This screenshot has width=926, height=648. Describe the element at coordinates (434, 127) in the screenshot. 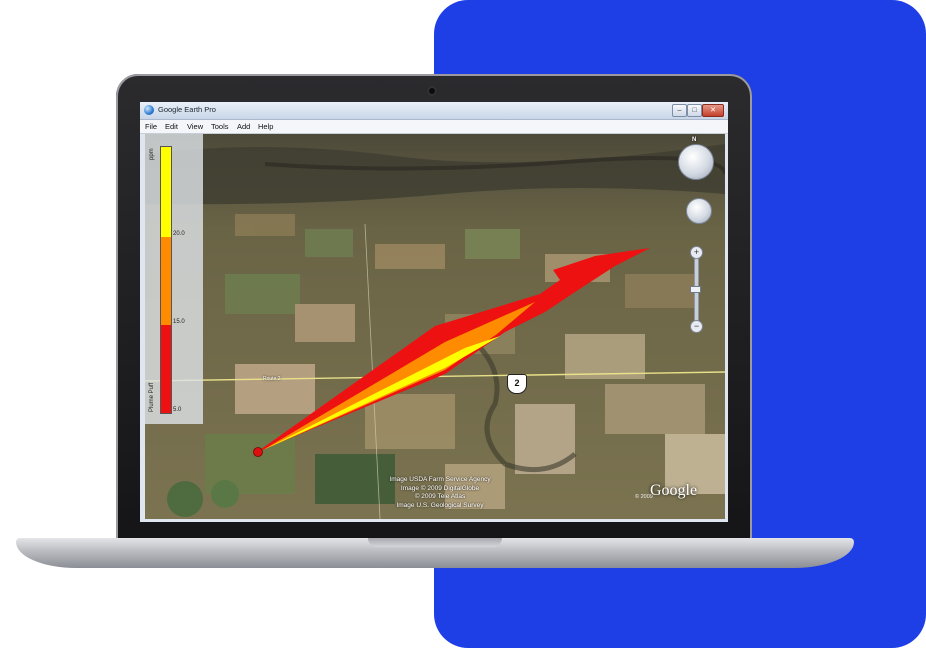

I see `menubar: File Edit View Tools Add Help` at that location.